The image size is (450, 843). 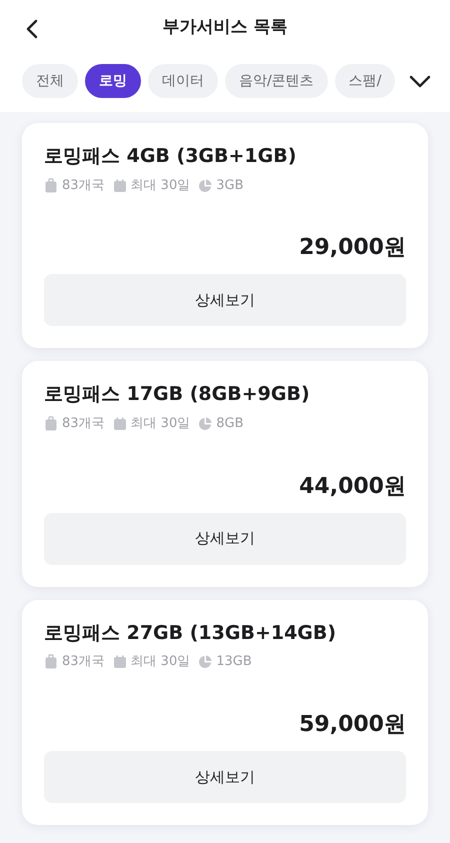 What do you see at coordinates (171, 156) in the screenshot?
I see `product-title: 로밍패스 4GB (3GB+1GB)` at bounding box center [171, 156].